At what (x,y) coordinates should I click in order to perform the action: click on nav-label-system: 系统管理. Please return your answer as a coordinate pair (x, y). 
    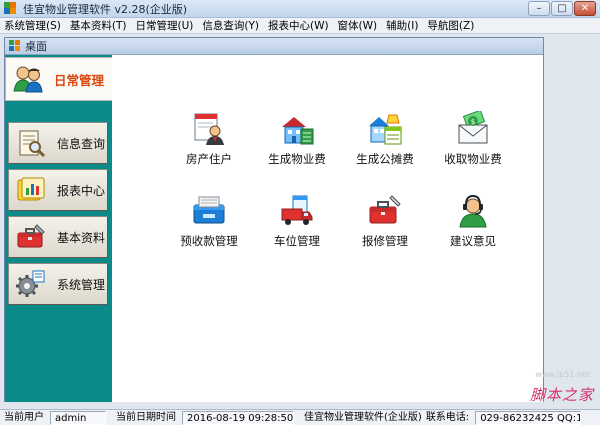
    Looking at the image, I should click on (81, 284).